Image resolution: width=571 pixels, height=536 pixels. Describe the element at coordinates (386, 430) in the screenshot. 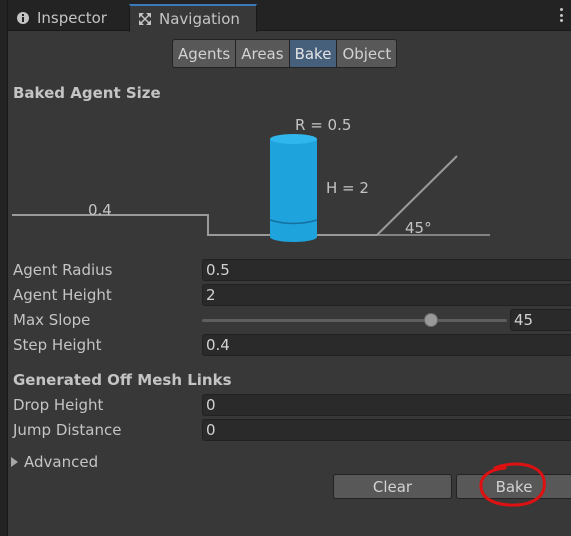

I see `jump-distance-field: 0` at that location.